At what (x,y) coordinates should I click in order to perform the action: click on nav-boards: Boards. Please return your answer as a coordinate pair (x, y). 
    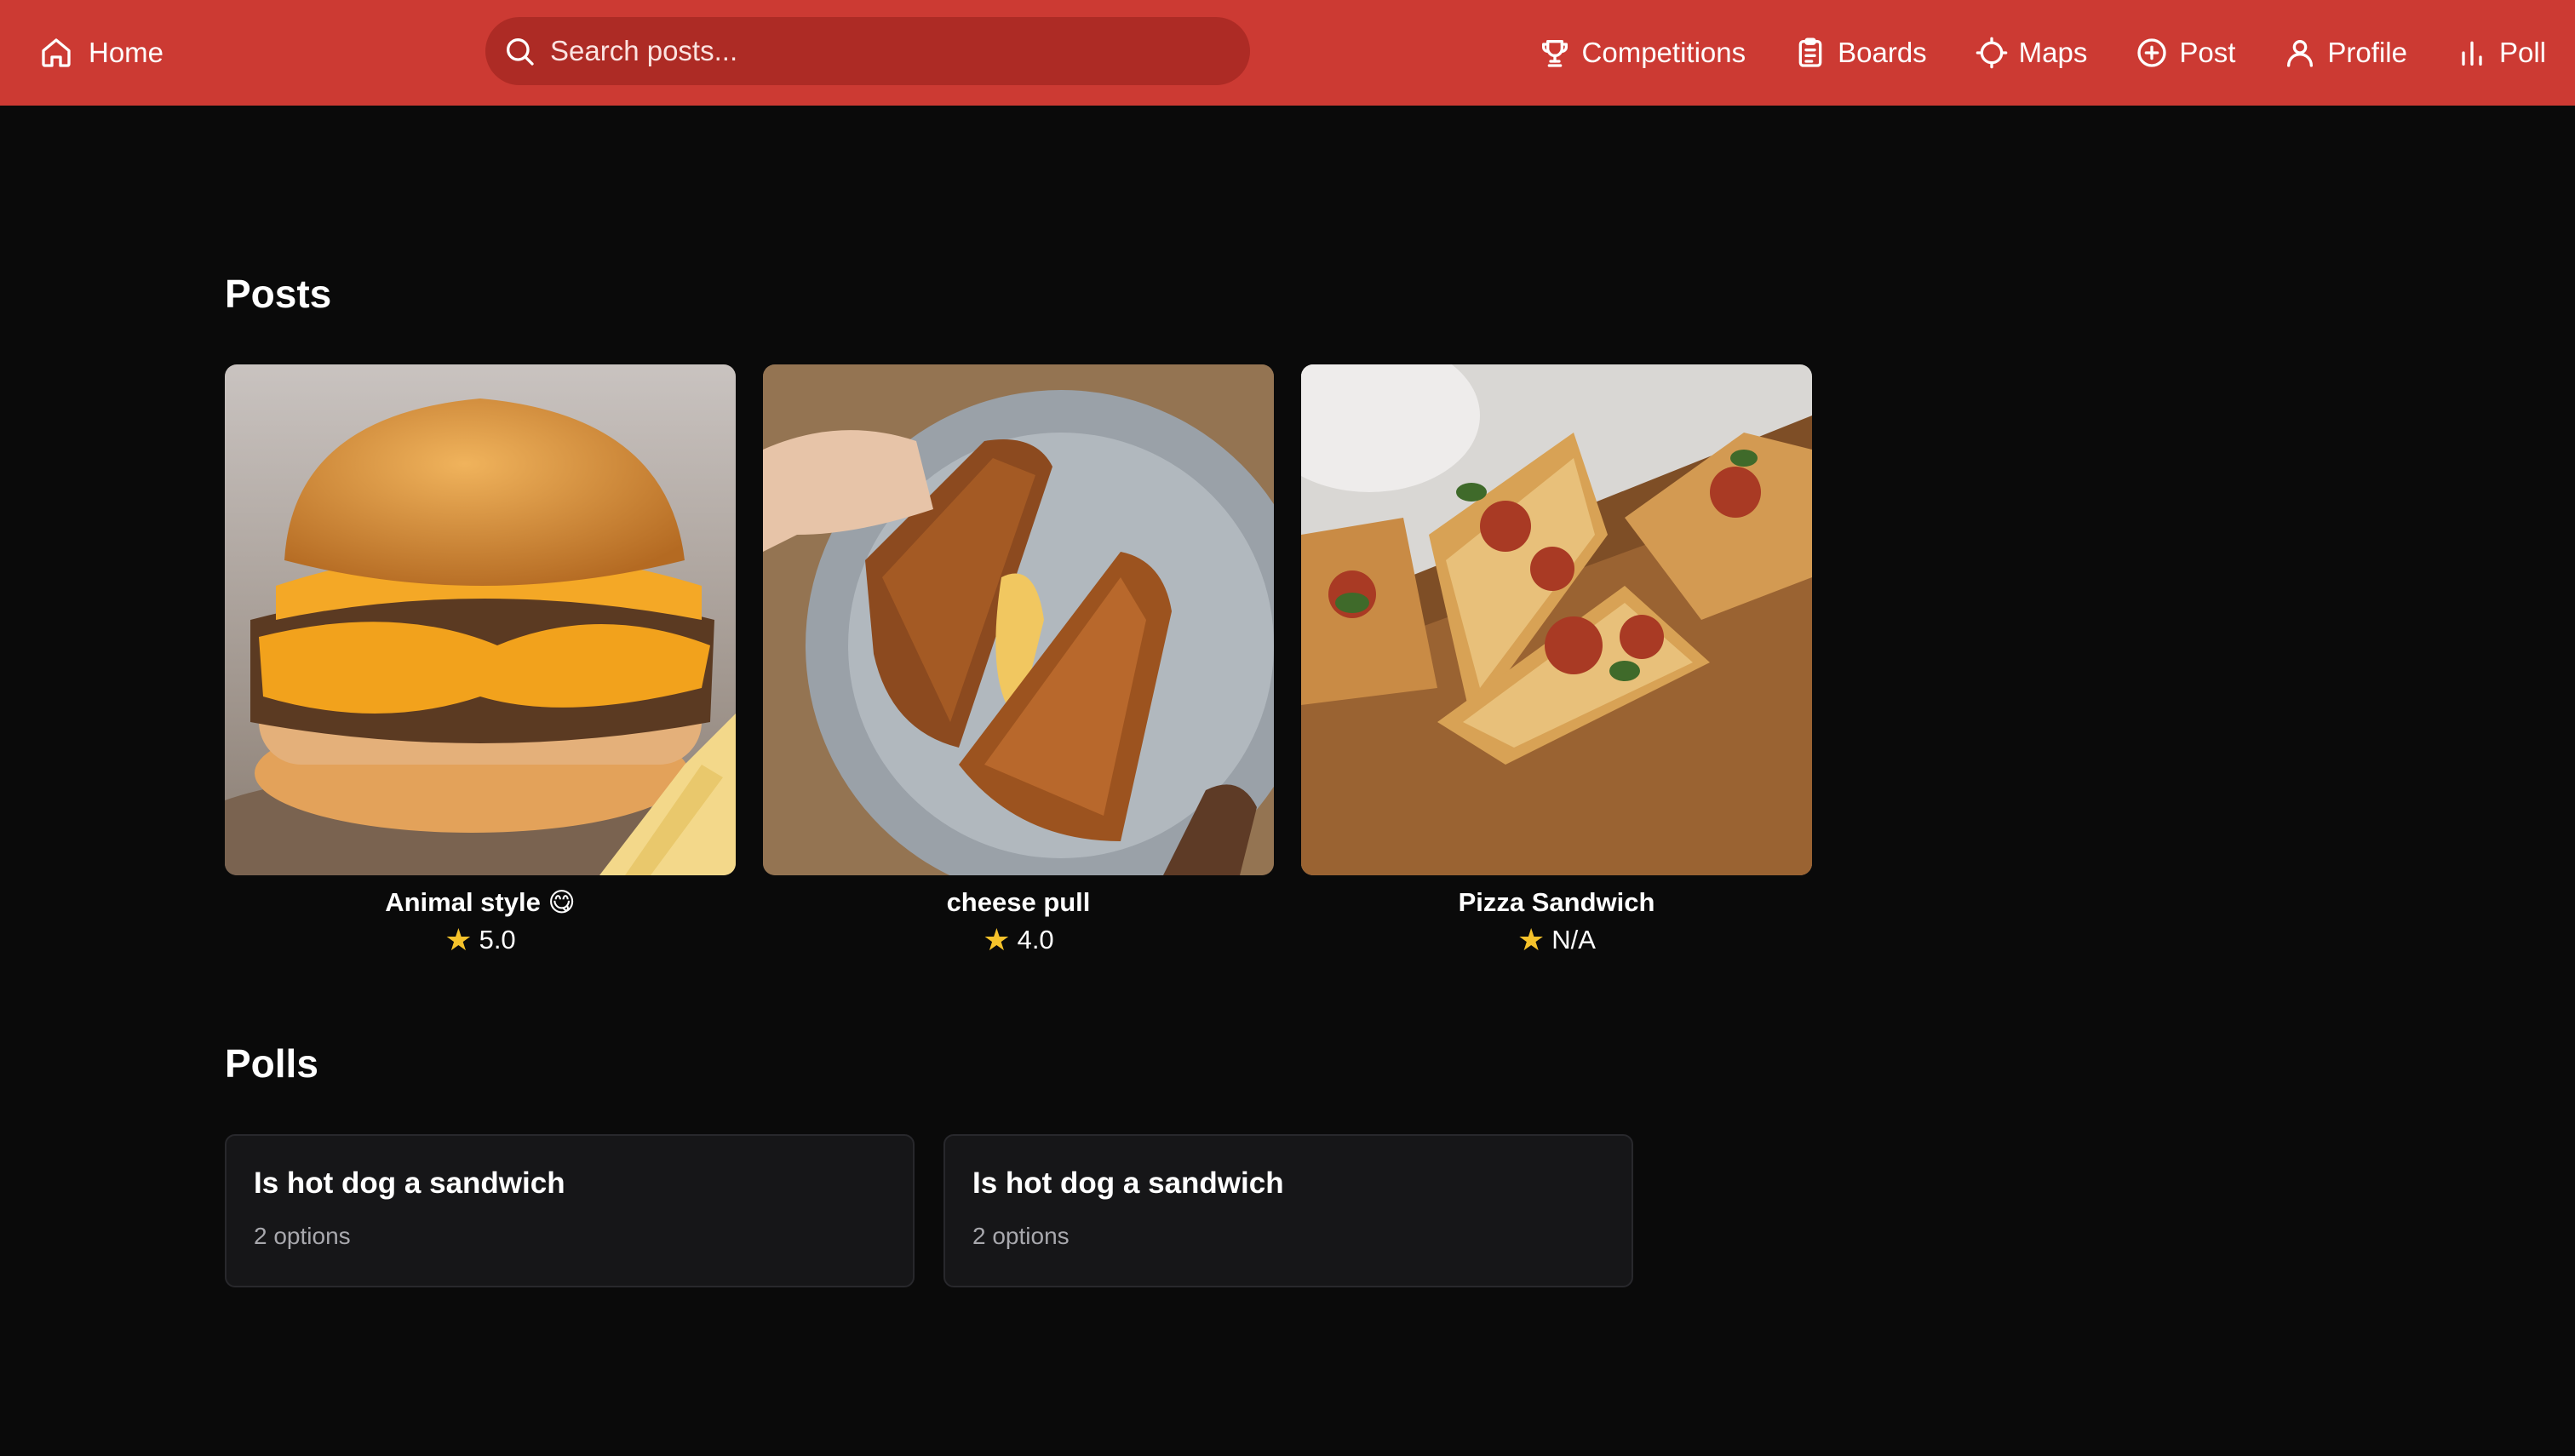
    Looking at the image, I should click on (1860, 53).